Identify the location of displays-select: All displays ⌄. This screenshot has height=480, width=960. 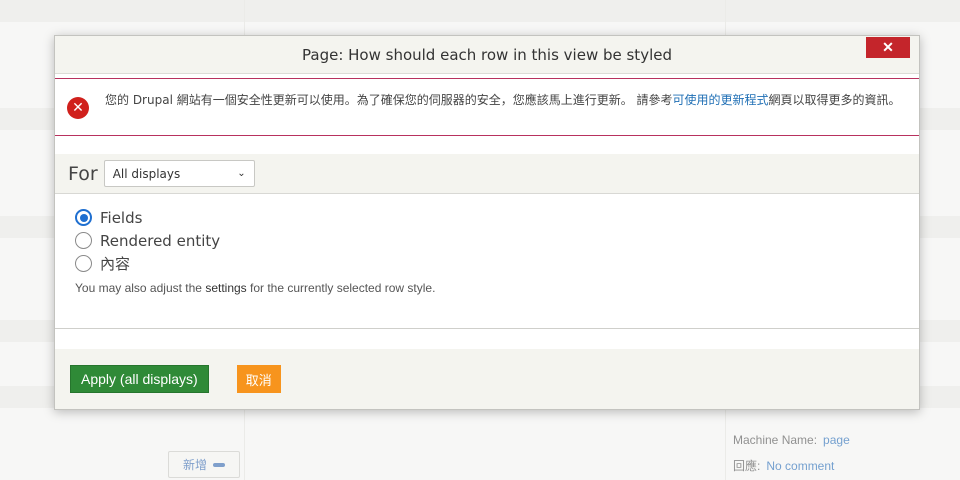
(179, 173).